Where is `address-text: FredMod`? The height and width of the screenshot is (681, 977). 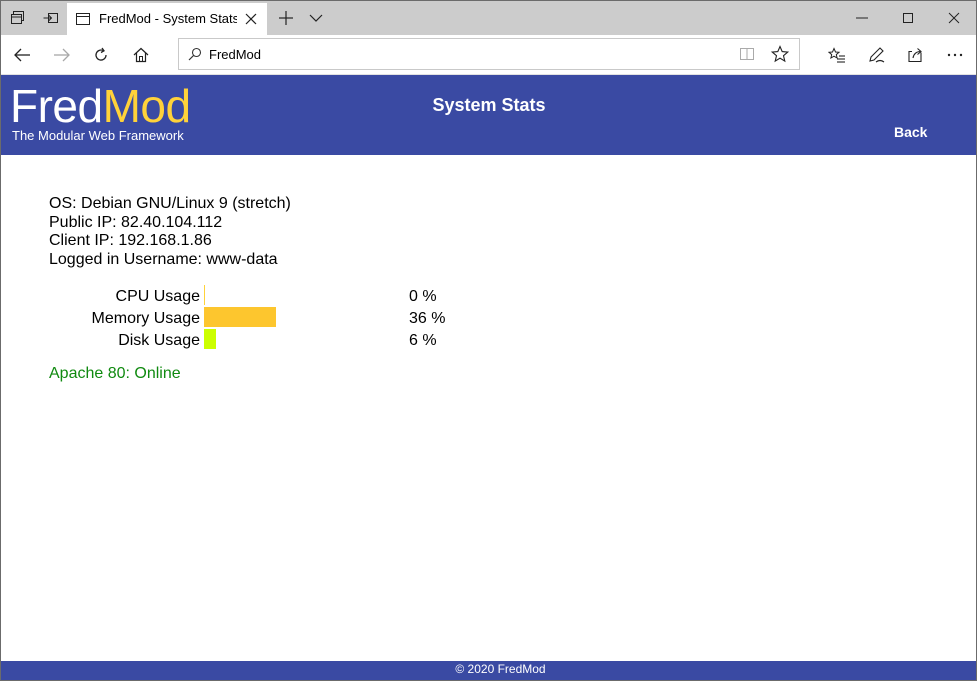
address-text: FredMod is located at coordinates (235, 54).